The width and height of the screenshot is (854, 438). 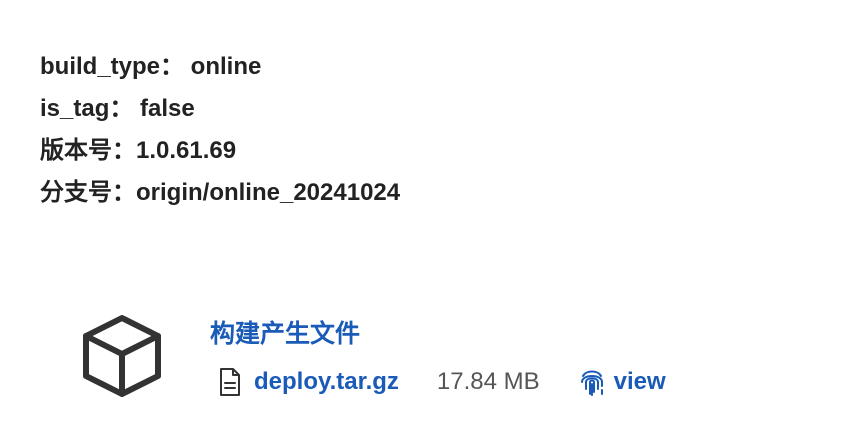 I want to click on artifact-file-row: deploy.tar.gz 17.84 MB view, so click(x=442, y=382).